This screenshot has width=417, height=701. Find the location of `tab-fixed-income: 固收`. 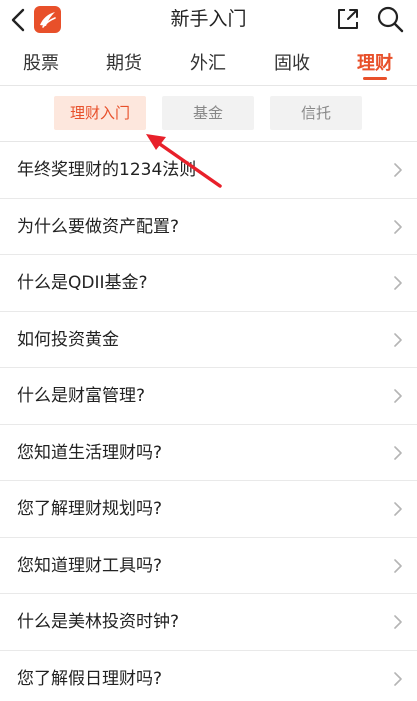

tab-fixed-income: 固收 is located at coordinates (292, 64).